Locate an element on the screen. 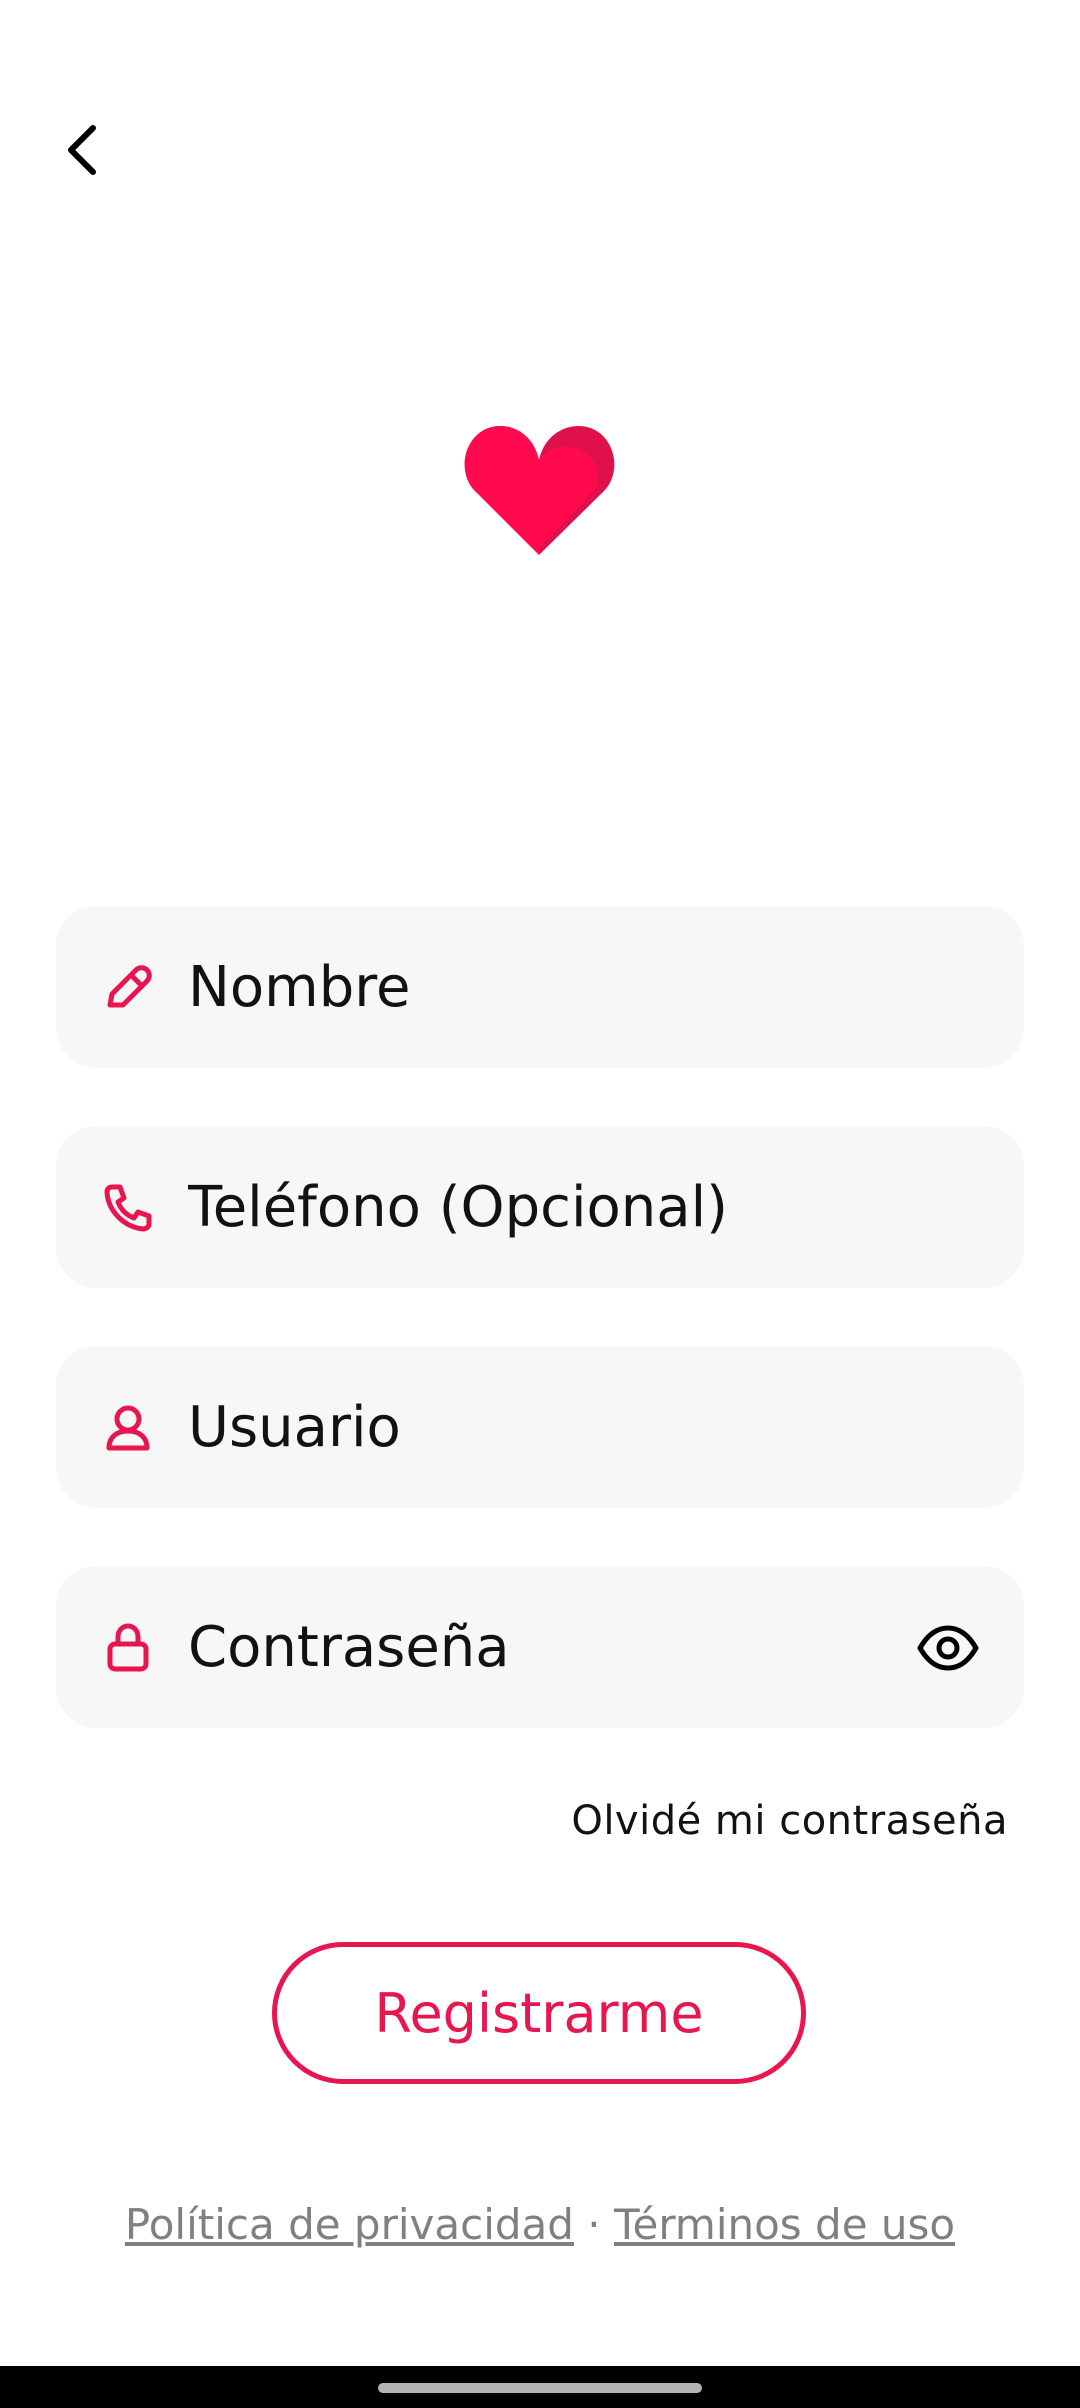 This screenshot has height=2408, width=1080. footer-links: Política de privacidad · Términos de uso is located at coordinates (540, 2224).